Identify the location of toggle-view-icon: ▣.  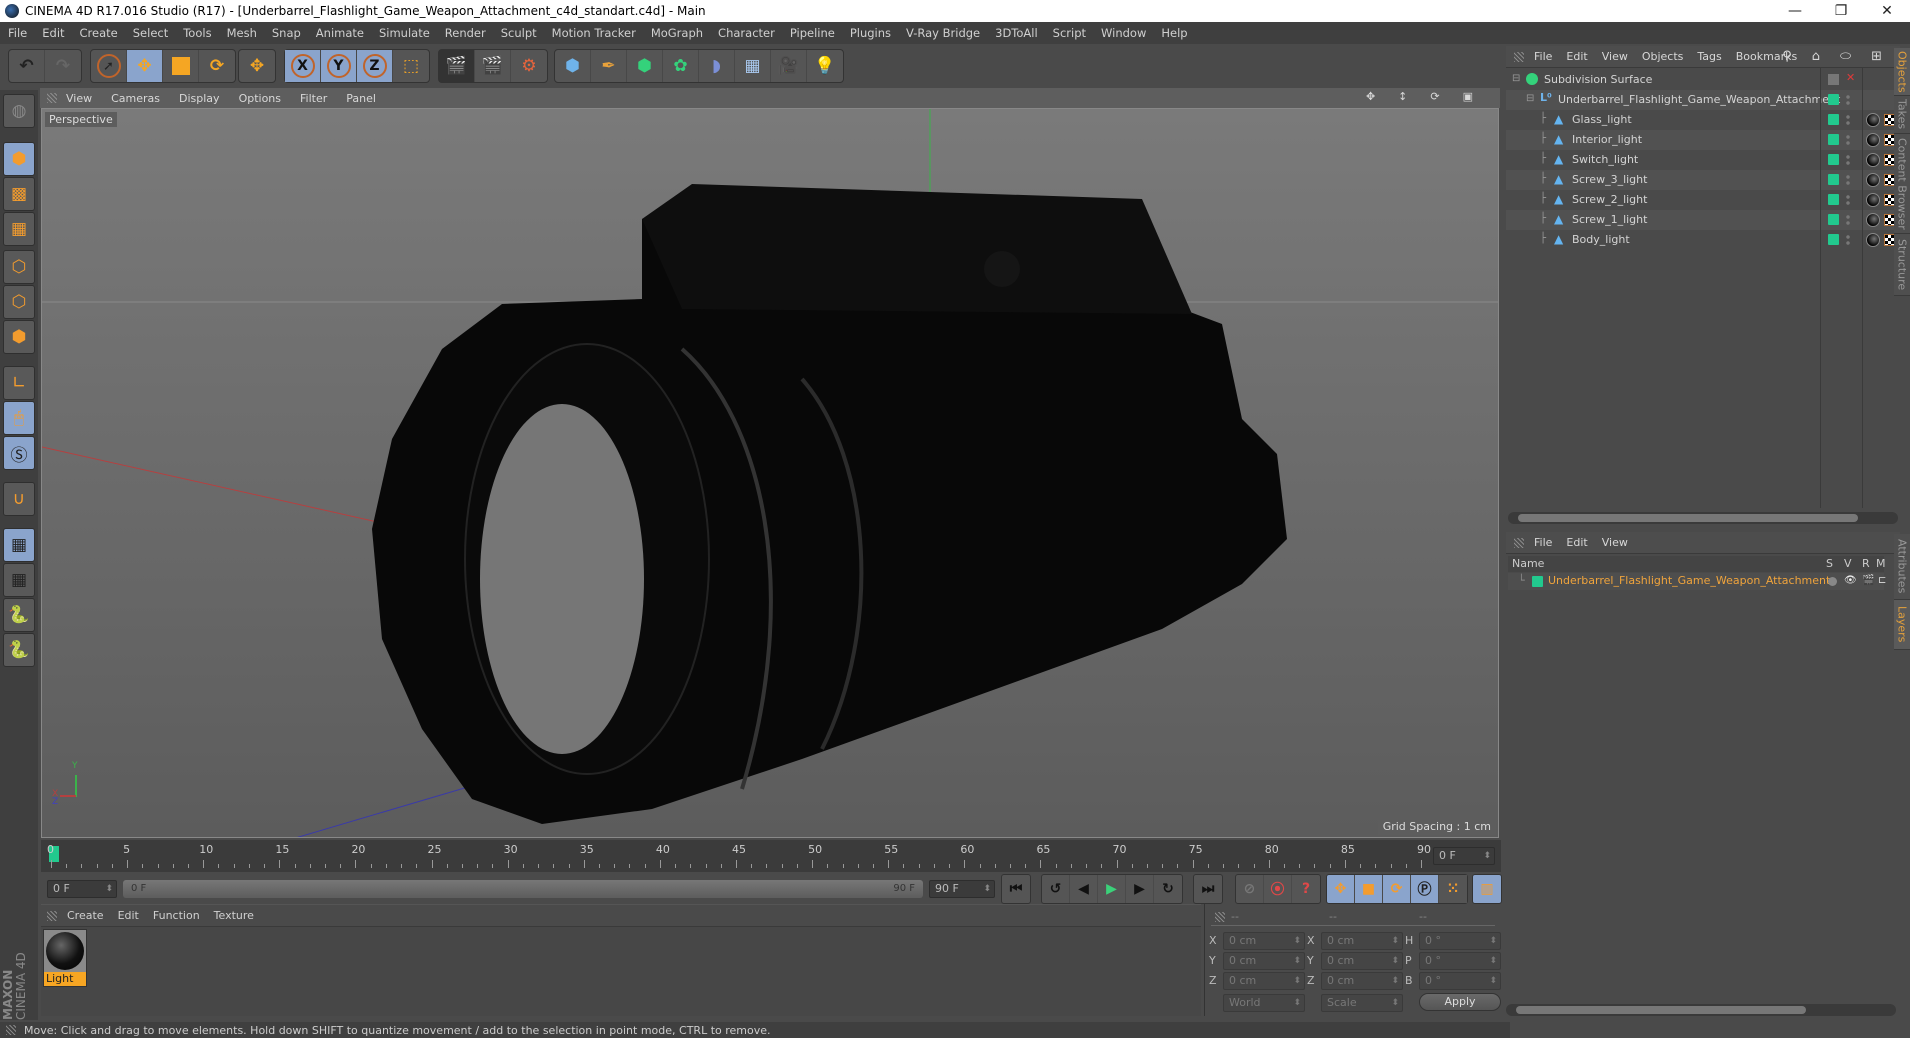
(1468, 96).